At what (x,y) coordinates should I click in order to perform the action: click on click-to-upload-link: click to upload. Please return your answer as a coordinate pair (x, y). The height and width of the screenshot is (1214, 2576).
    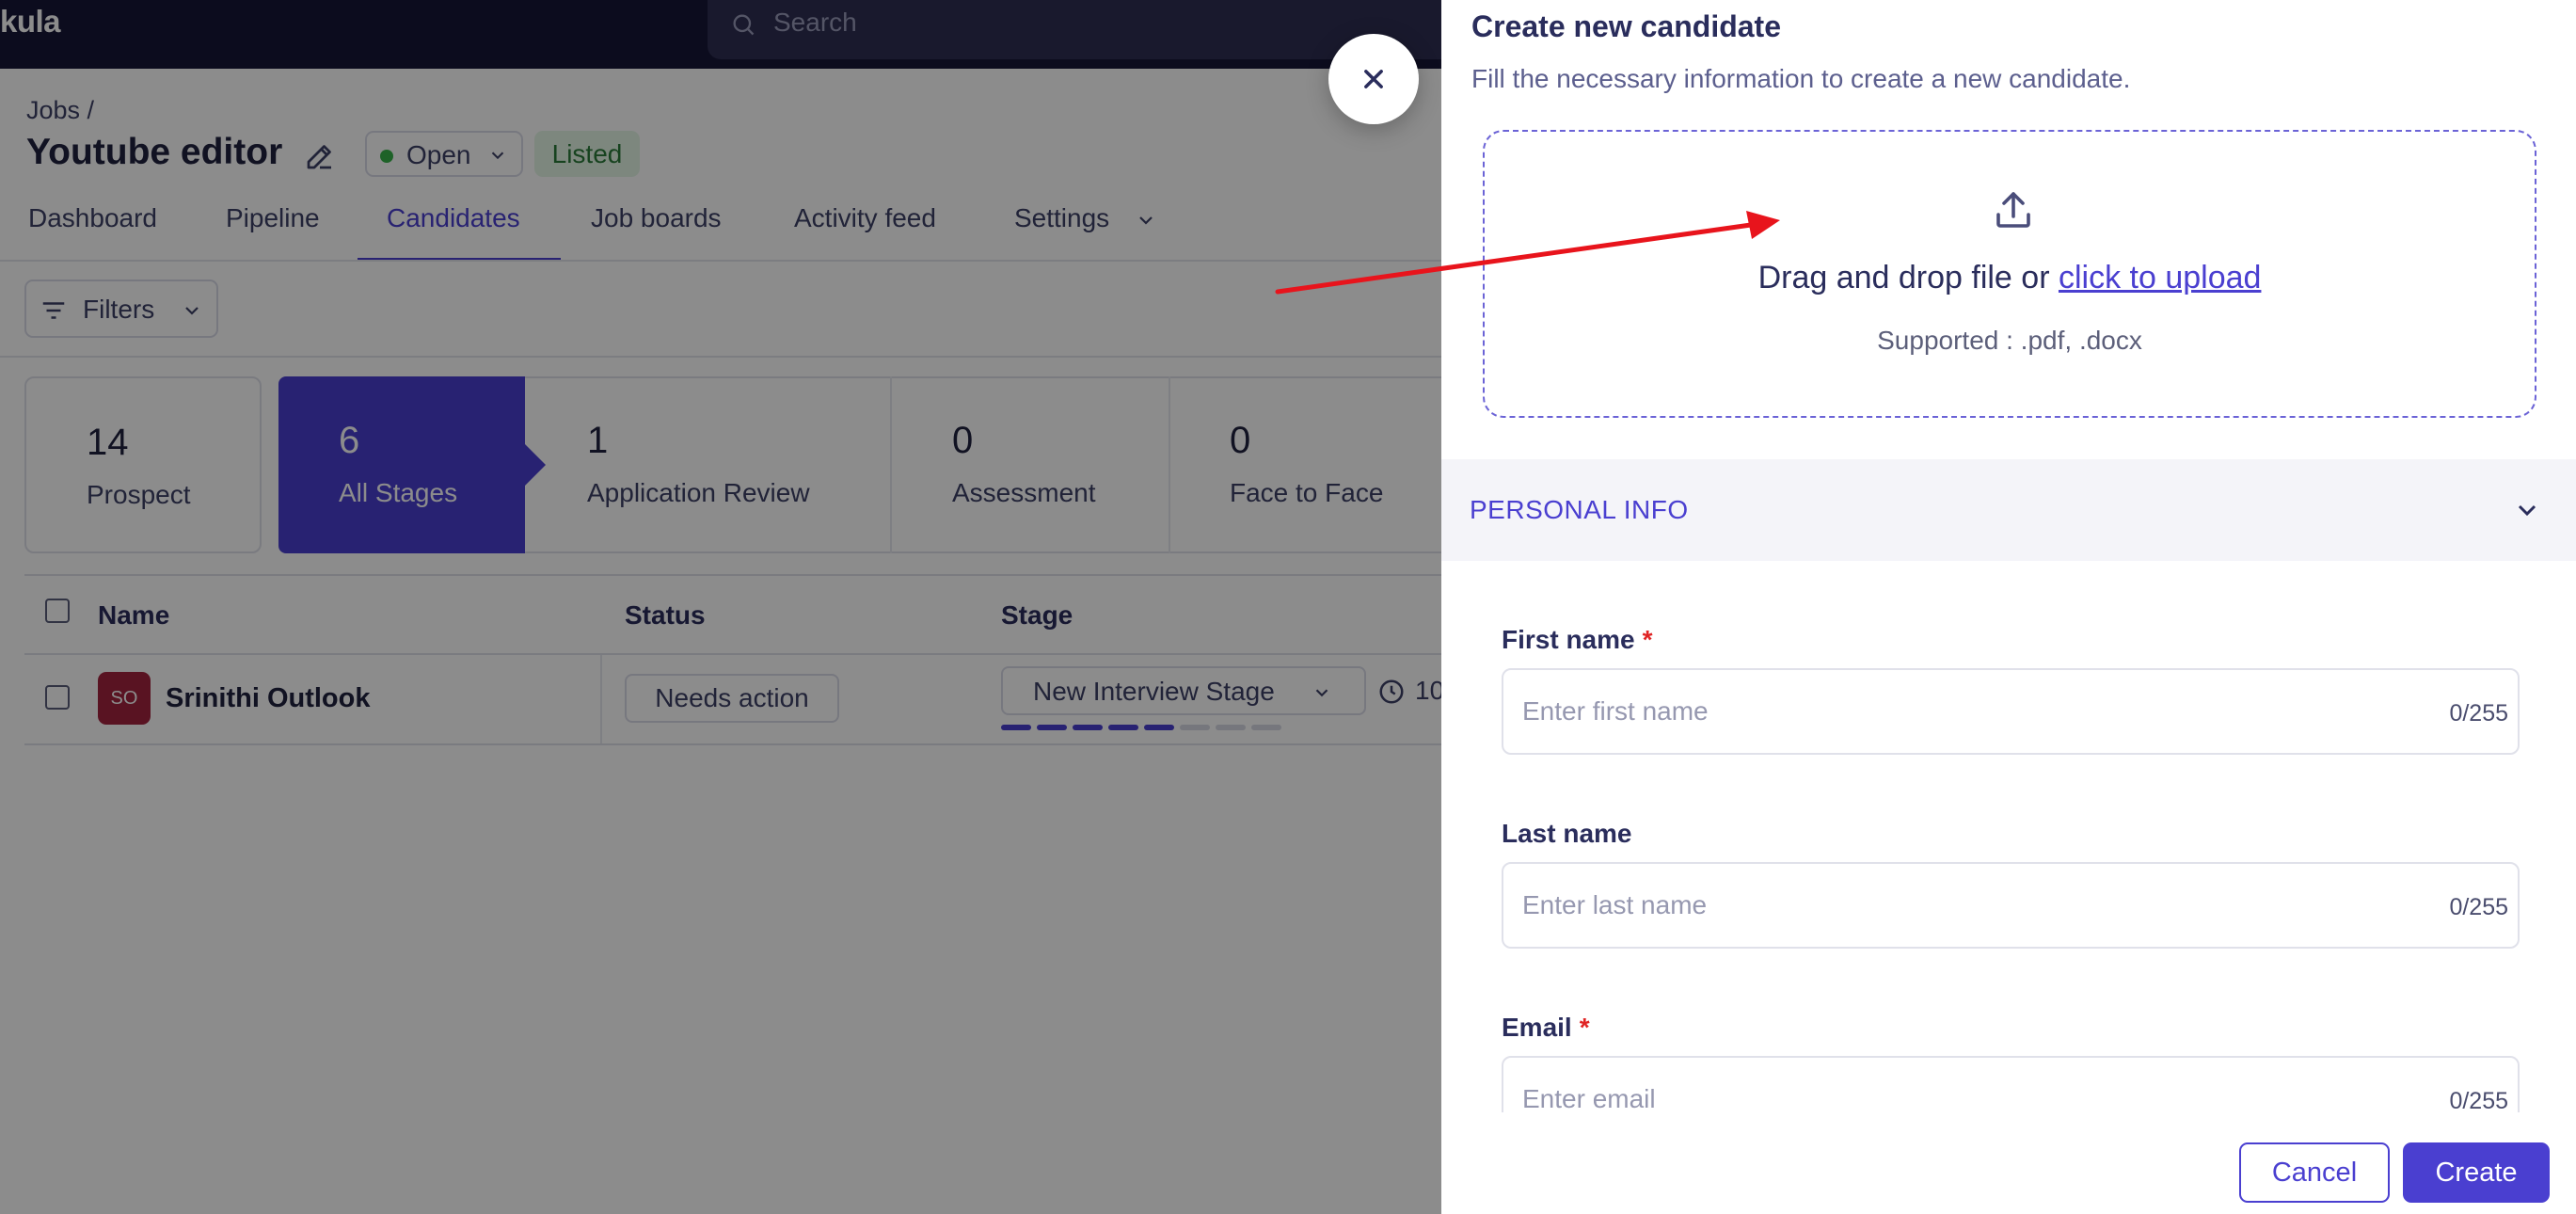
    Looking at the image, I should click on (2160, 278).